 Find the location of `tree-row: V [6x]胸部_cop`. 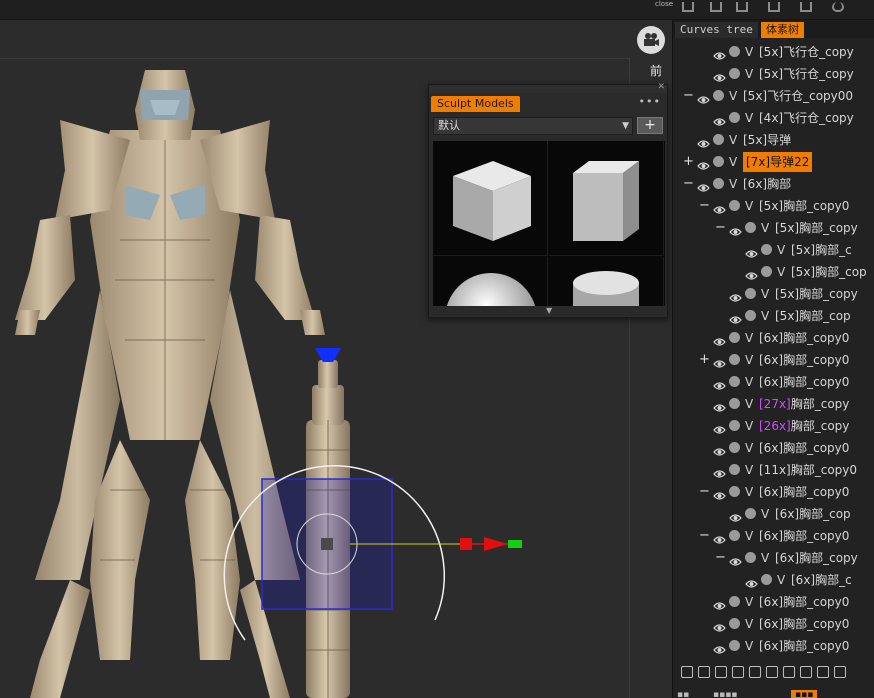

tree-row: V [6x]胸部_cop is located at coordinates (773, 514).